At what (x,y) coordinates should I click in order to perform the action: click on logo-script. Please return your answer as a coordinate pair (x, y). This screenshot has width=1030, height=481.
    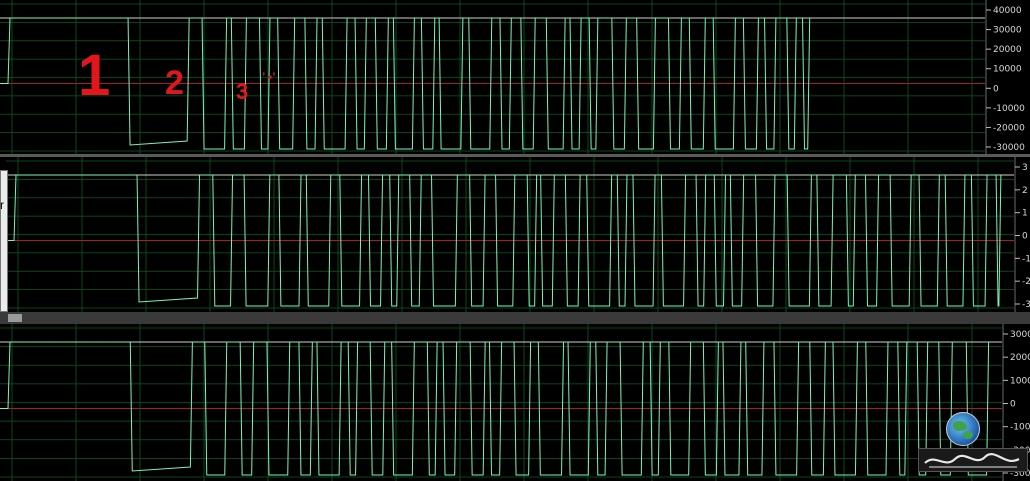
    Looking at the image, I should click on (973, 460).